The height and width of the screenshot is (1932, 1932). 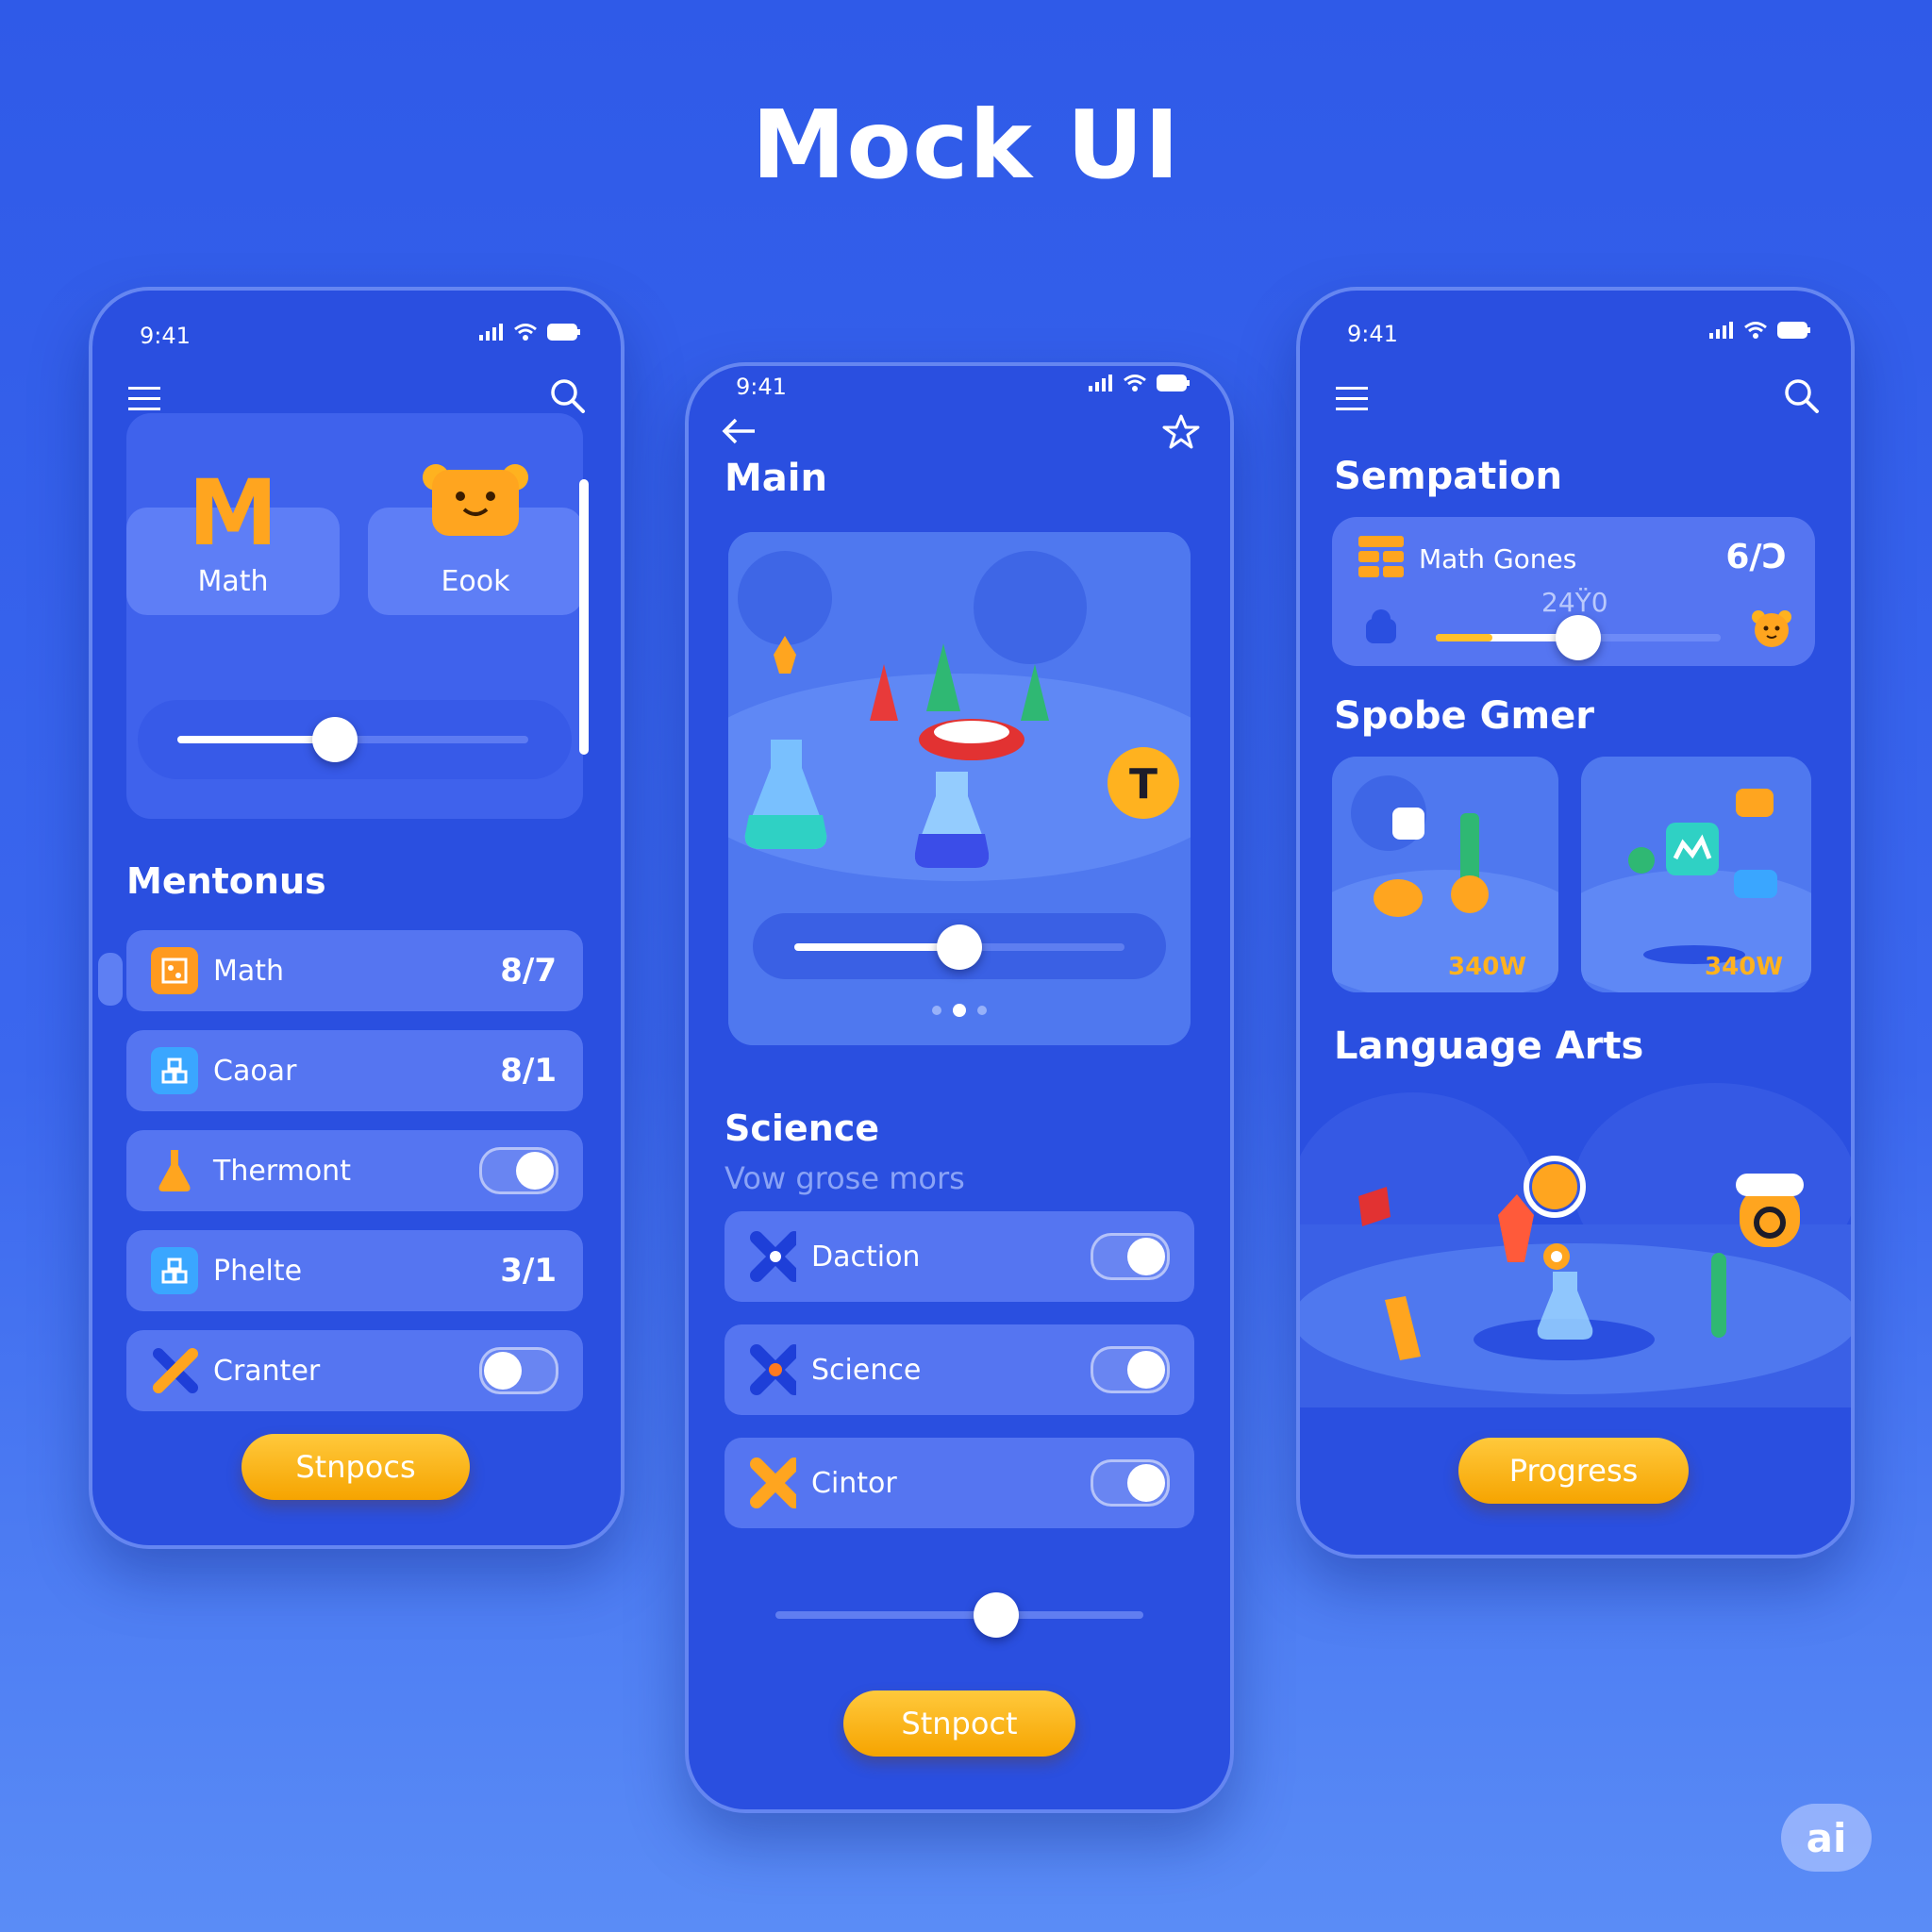 I want to click on list-item-label: Science, so click(x=866, y=1370).